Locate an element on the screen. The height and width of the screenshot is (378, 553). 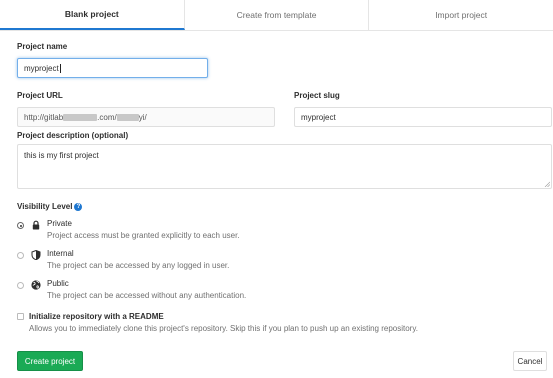
readme-checkbox is located at coordinates (20, 316).